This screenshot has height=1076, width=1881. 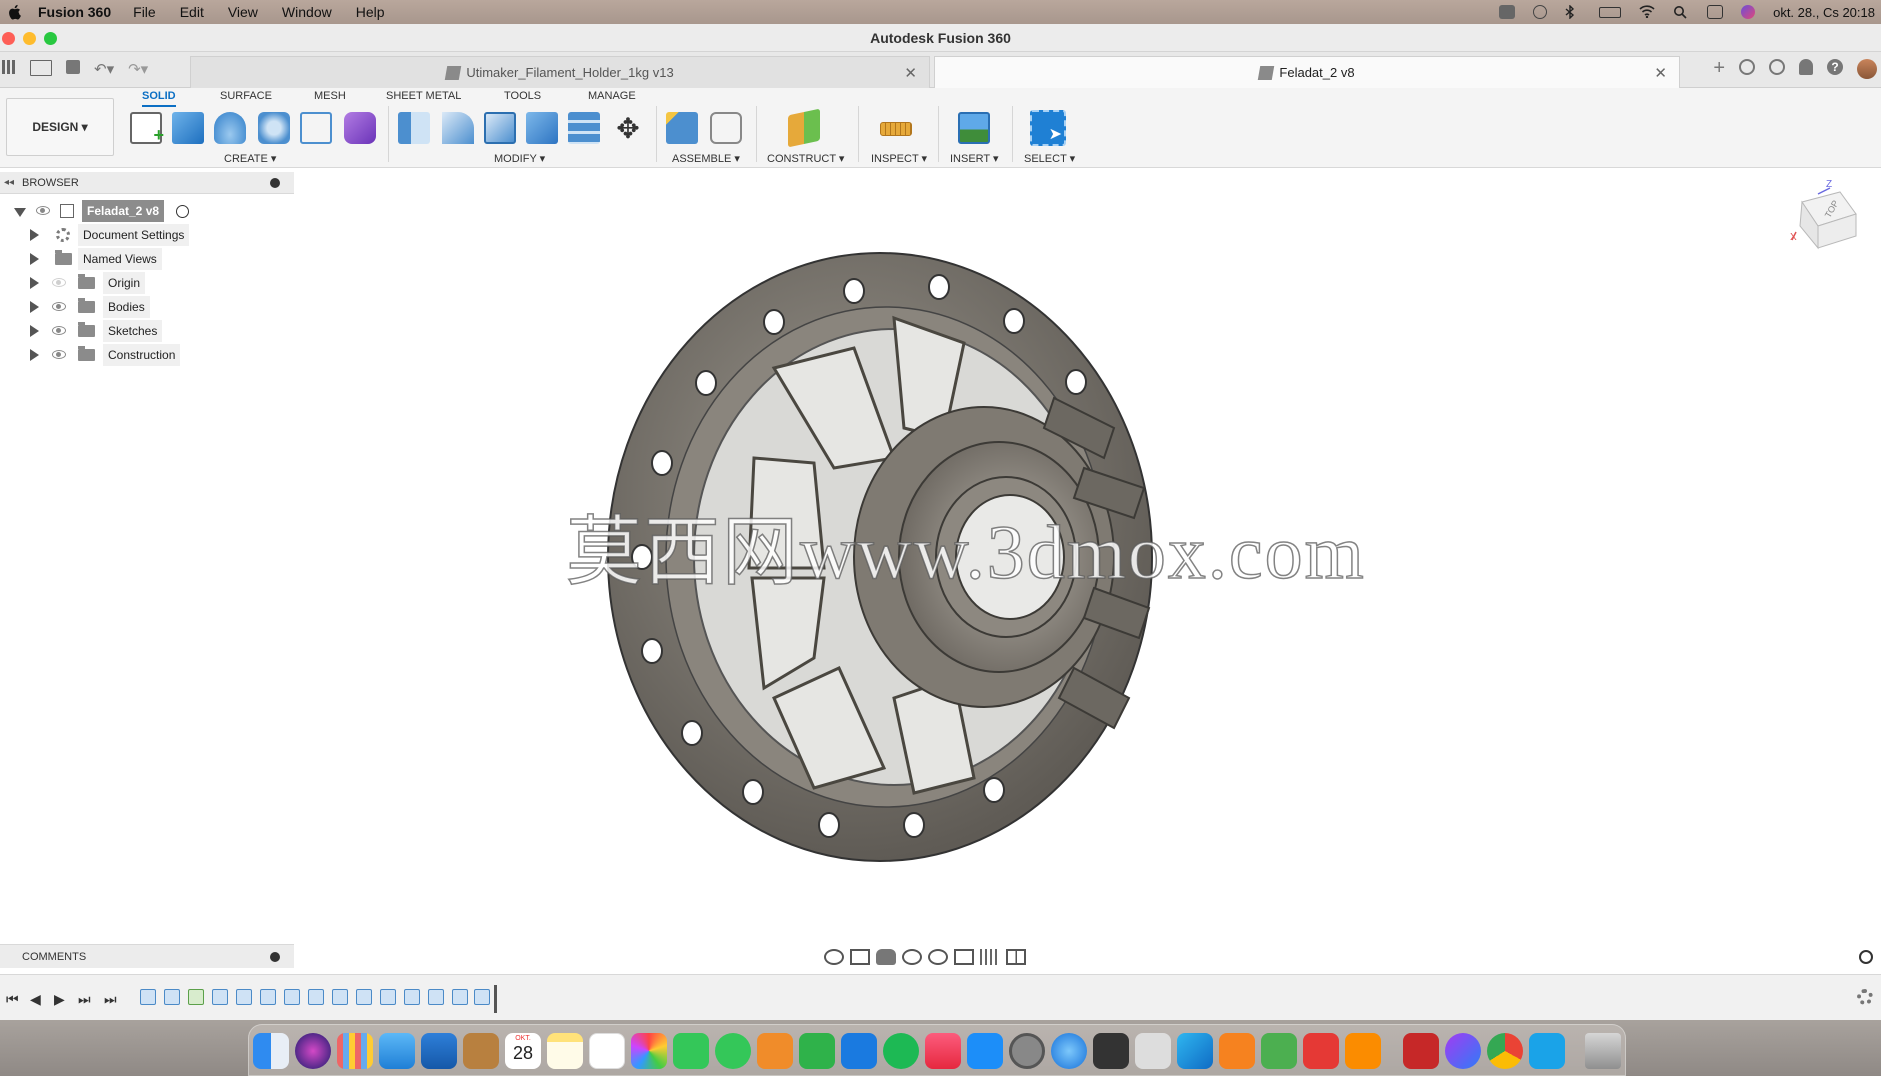 I want to click on bluetooth-icon, so click(x=1573, y=12).